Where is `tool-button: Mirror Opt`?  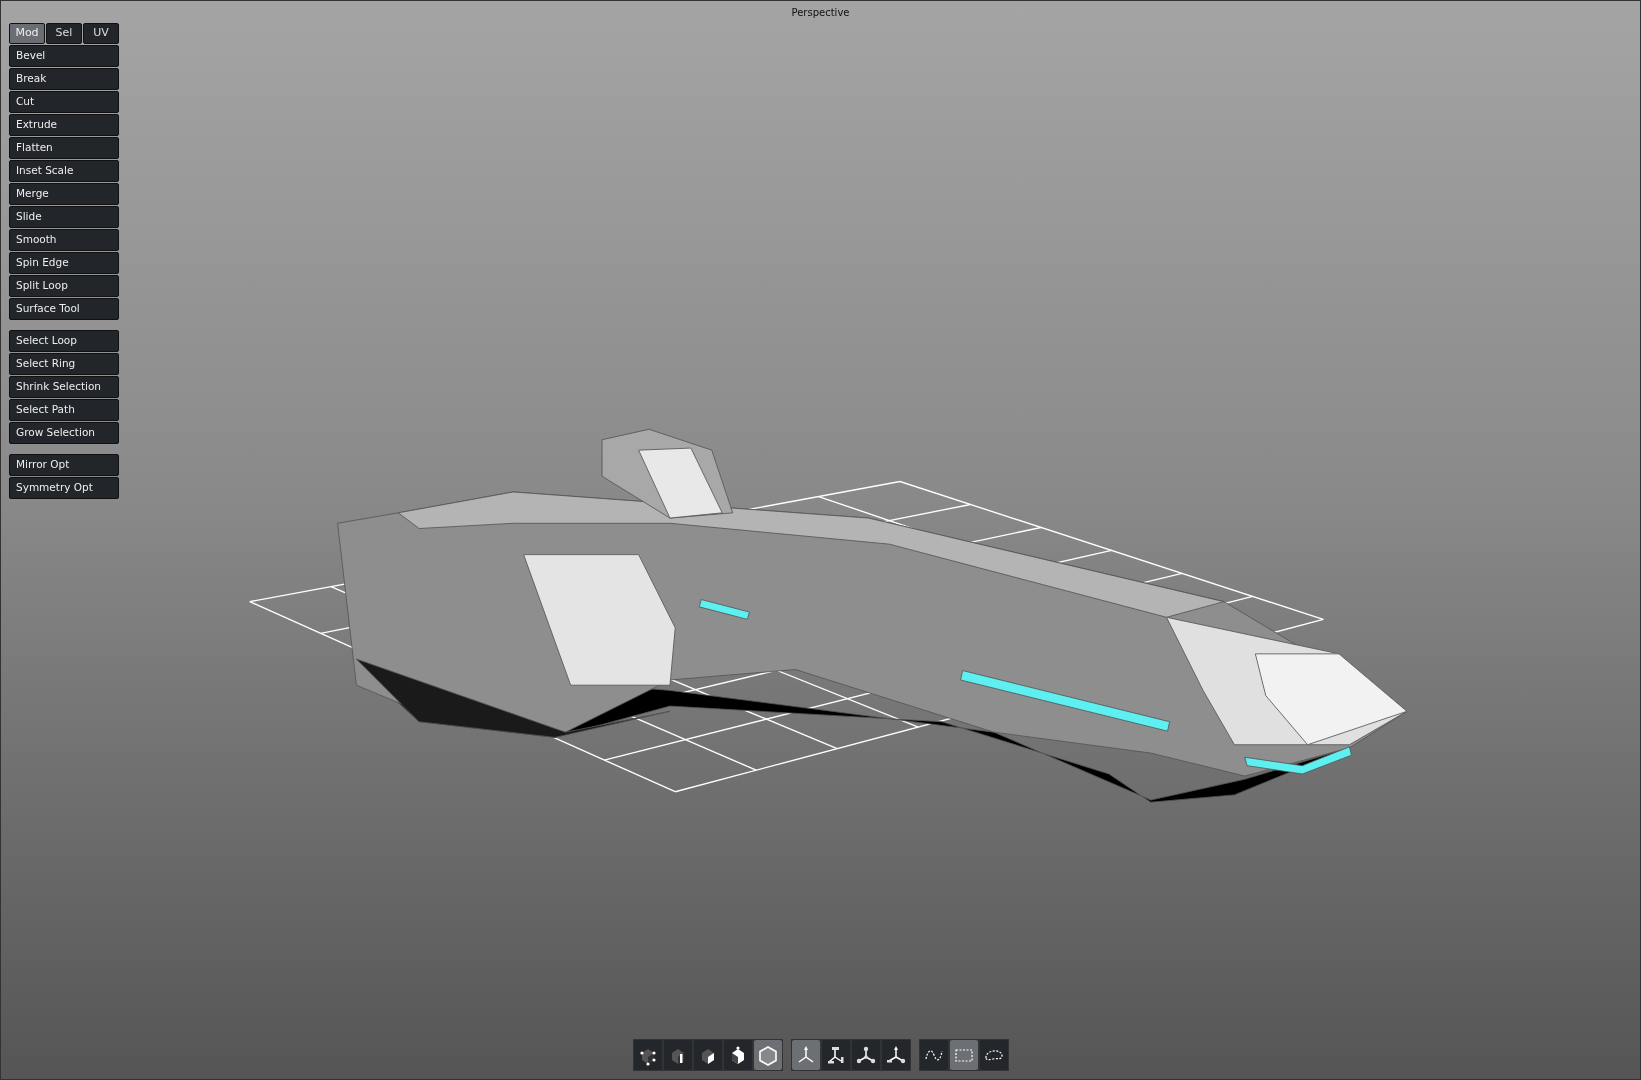 tool-button: Mirror Opt is located at coordinates (64, 465).